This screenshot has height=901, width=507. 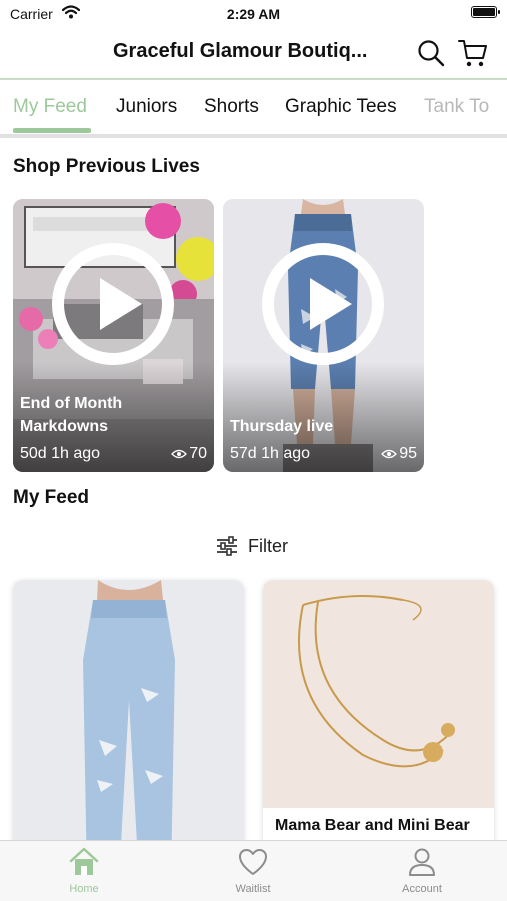 I want to click on cart-button, so click(x=473, y=53).